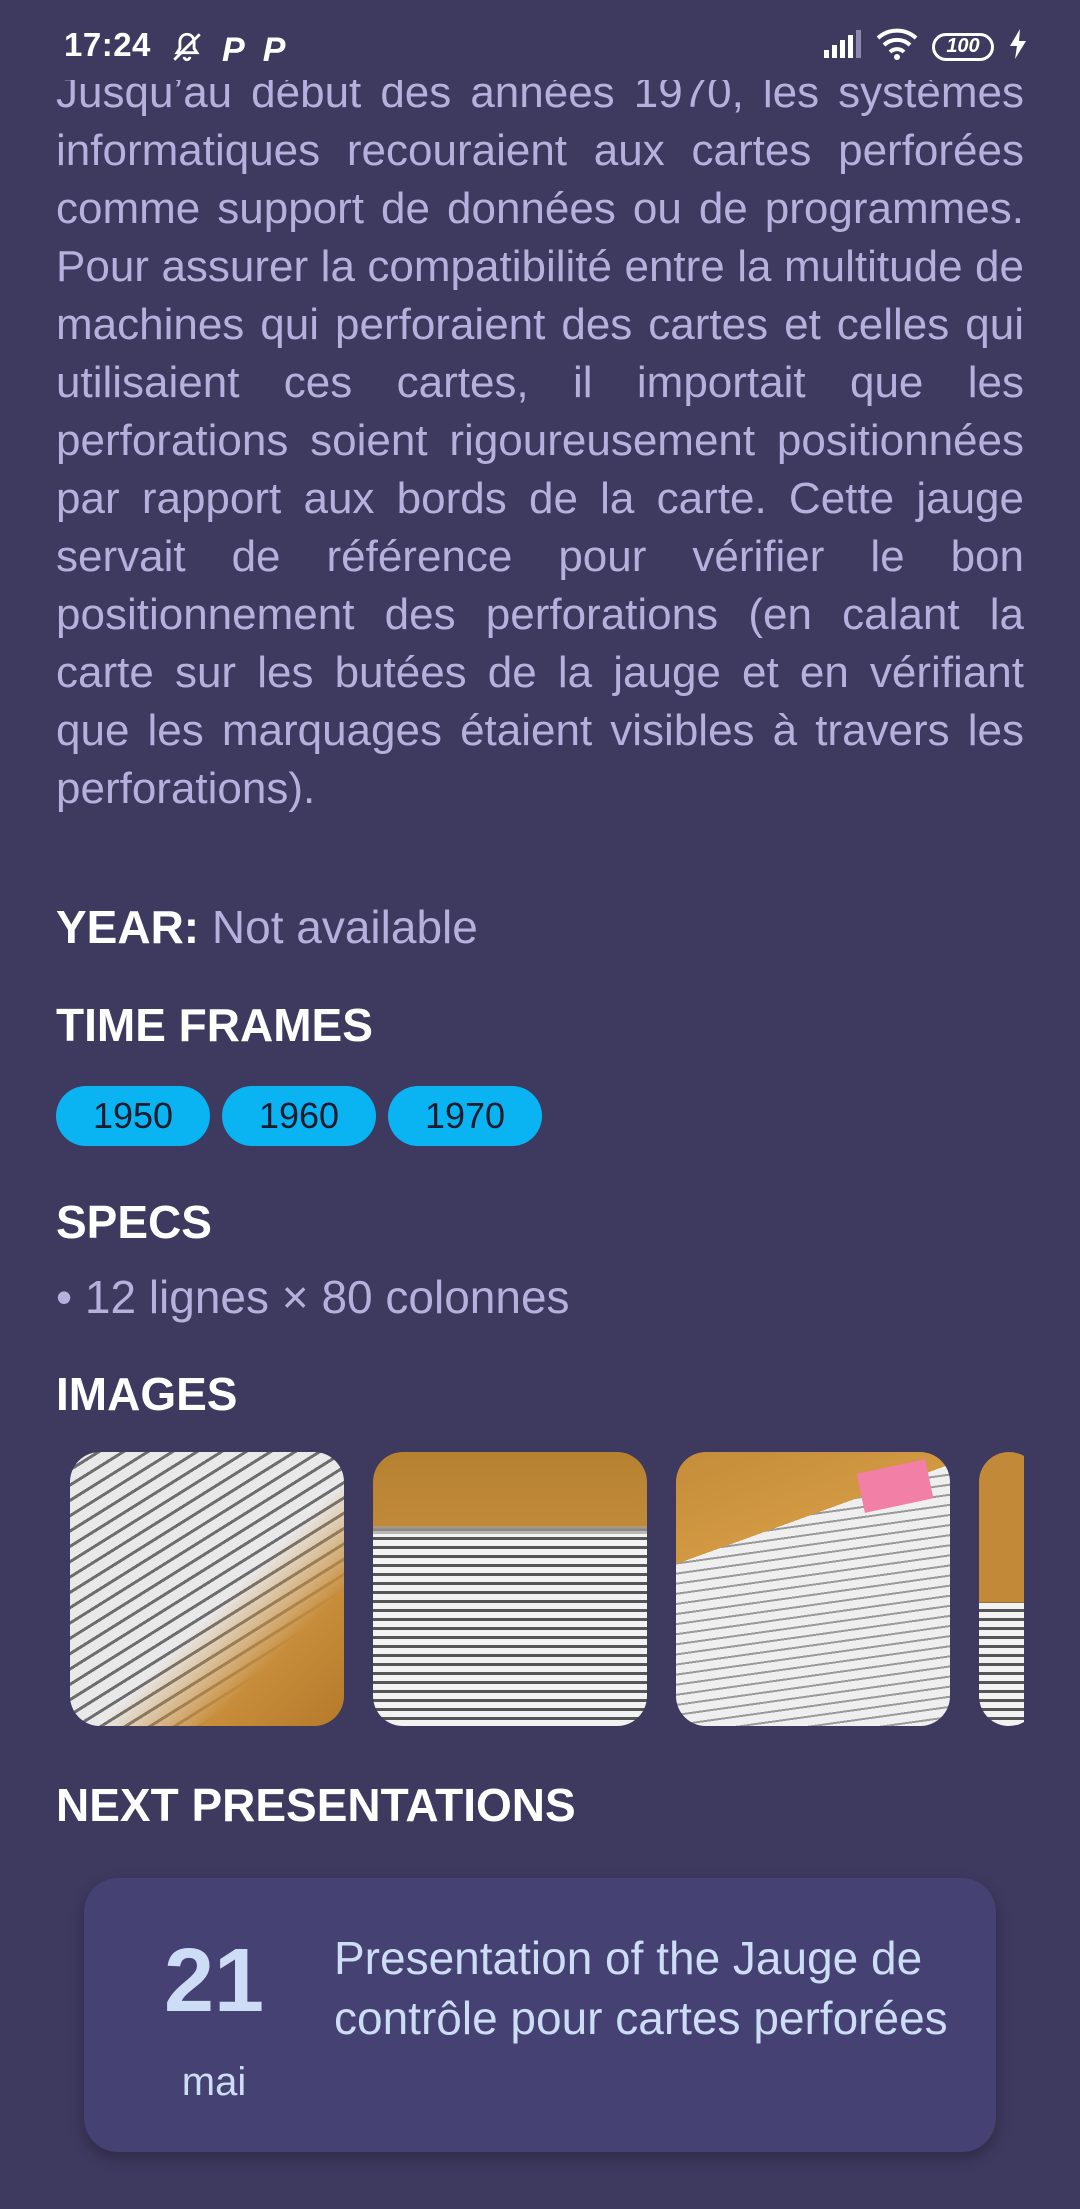 This screenshot has width=1080, height=2209. What do you see at coordinates (925, 46) in the screenshot?
I see `status-icons-right: 100` at bounding box center [925, 46].